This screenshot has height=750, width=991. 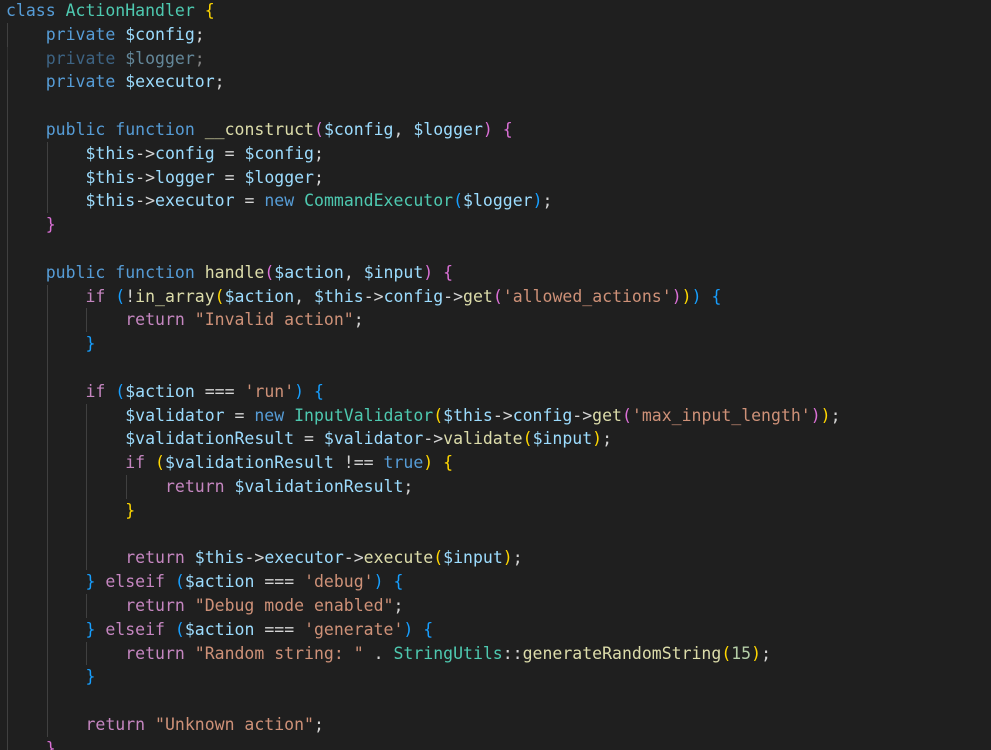 I want to click on code-line: if ($action === 'run') {, so click(x=423, y=391).